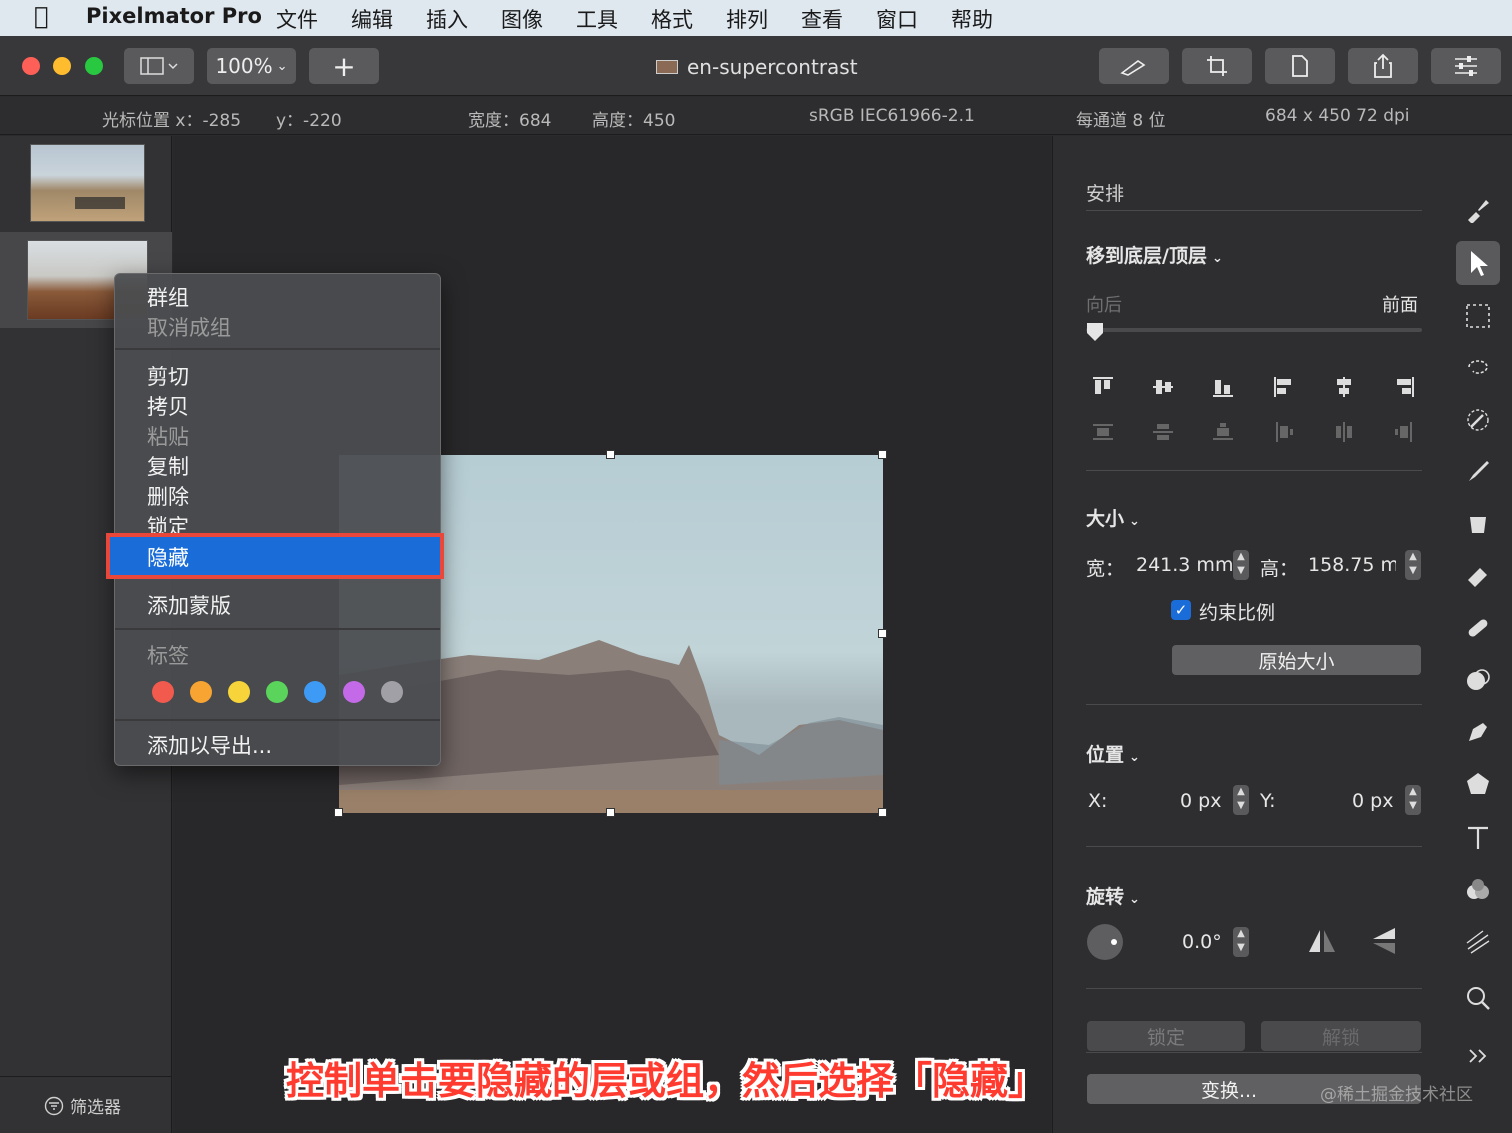 The width and height of the screenshot is (1512, 1133). What do you see at coordinates (1478, 784) in the screenshot?
I see `shape-tool` at bounding box center [1478, 784].